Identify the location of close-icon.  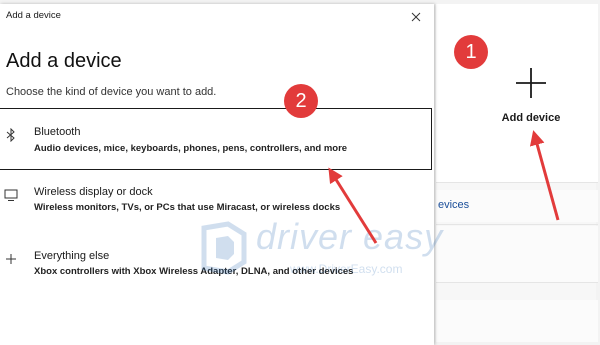
(416, 17).